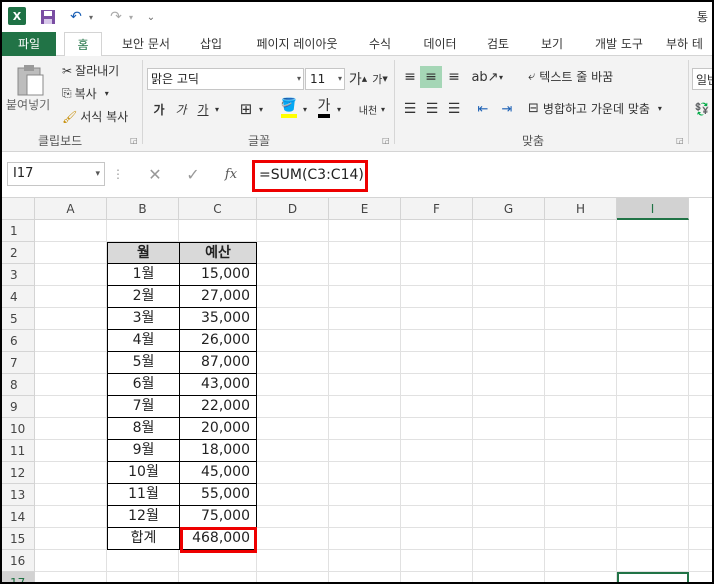  Describe the element at coordinates (325, 79) in the screenshot. I see `font-size-select: 11 ▾` at that location.